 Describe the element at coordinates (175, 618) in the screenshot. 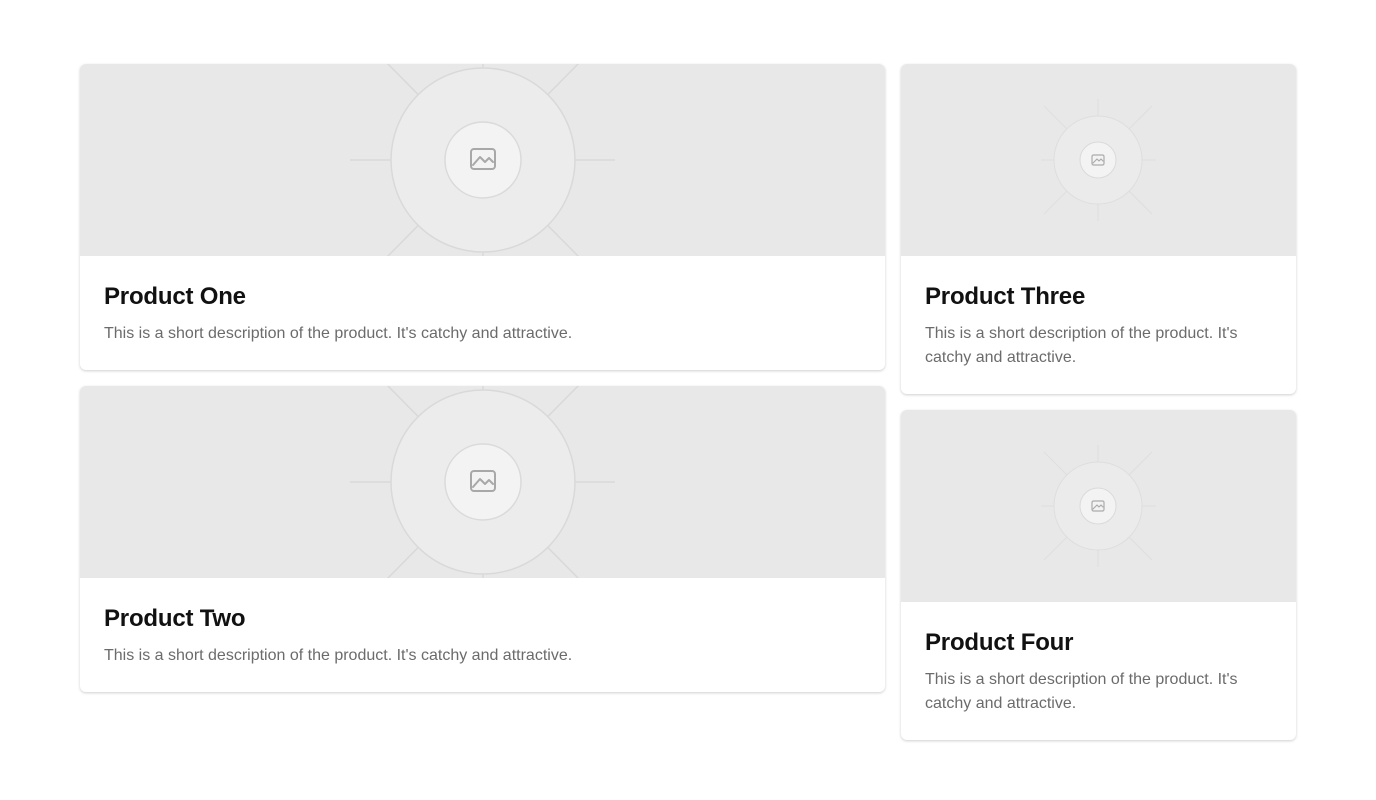

I see `product-title: Product Two` at that location.